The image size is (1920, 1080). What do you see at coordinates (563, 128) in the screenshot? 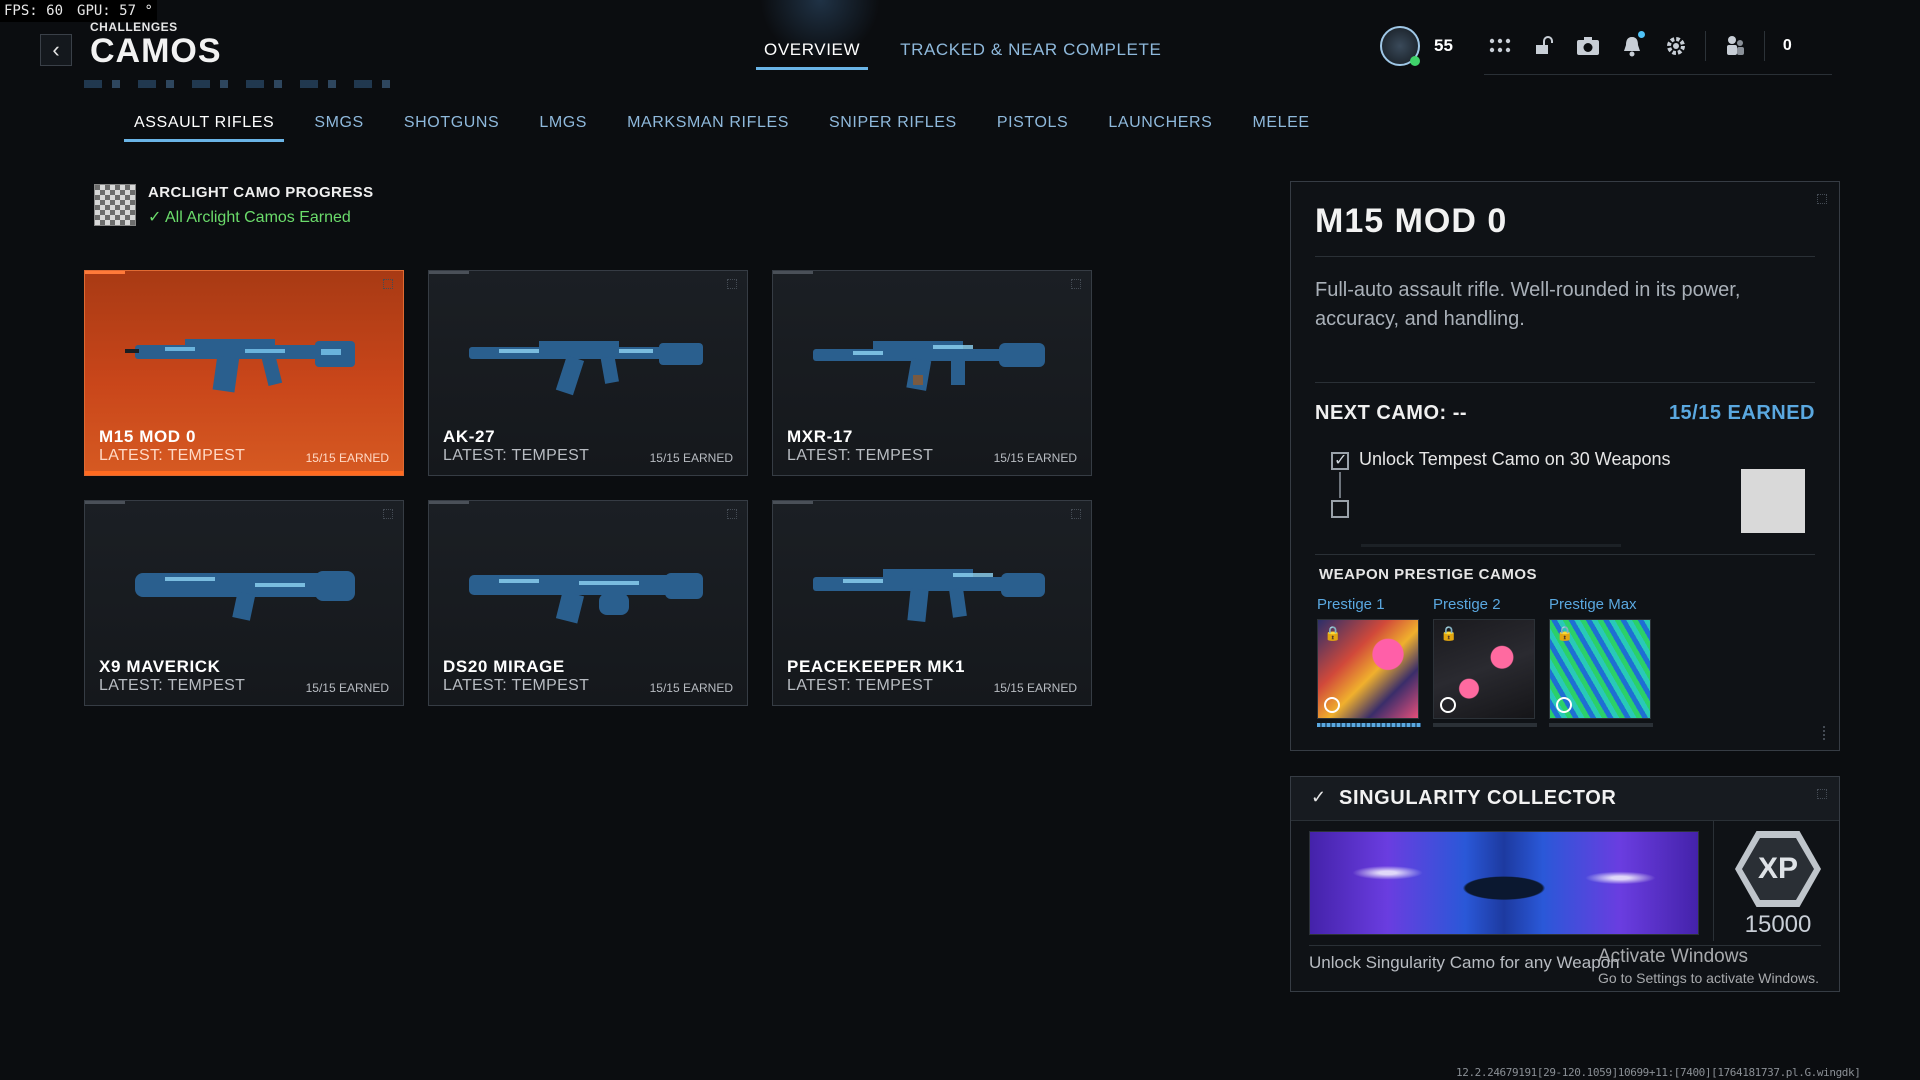
I see `tab-lmgs: LMGS` at bounding box center [563, 128].